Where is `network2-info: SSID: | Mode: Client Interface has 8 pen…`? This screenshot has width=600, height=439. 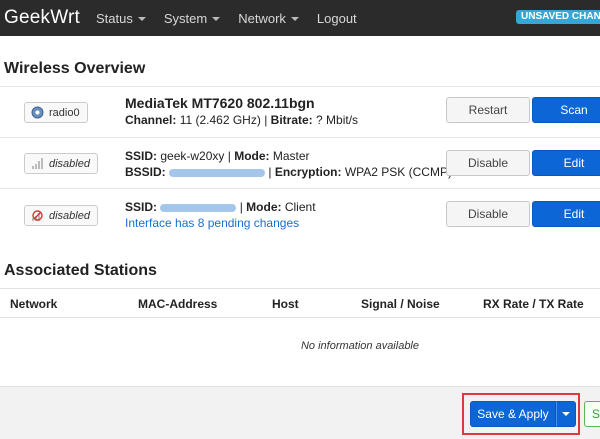
network2-info: SSID: | Mode: Client Interface has 8 pen… is located at coordinates (220, 215).